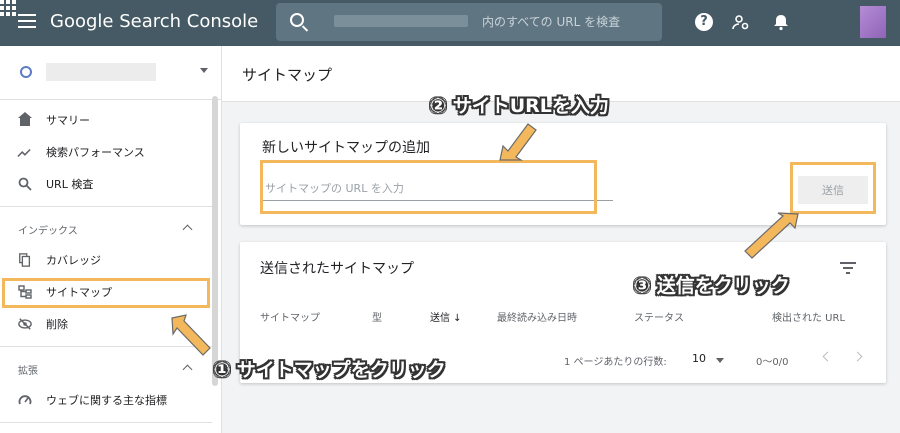 This screenshot has width=900, height=433. What do you see at coordinates (712, 286) in the screenshot?
I see `annotation-step3: ③ 送信をクリック` at bounding box center [712, 286].